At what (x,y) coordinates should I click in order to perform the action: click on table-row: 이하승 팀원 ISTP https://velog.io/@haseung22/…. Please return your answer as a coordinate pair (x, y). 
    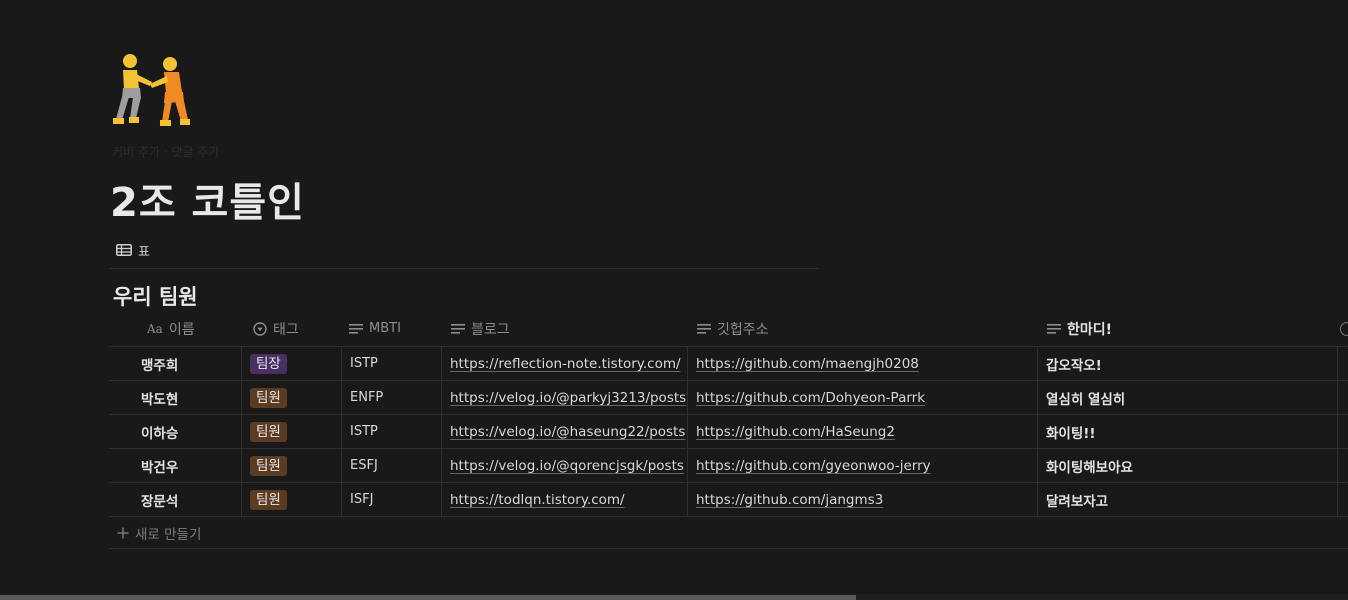
    Looking at the image, I should click on (728, 432).